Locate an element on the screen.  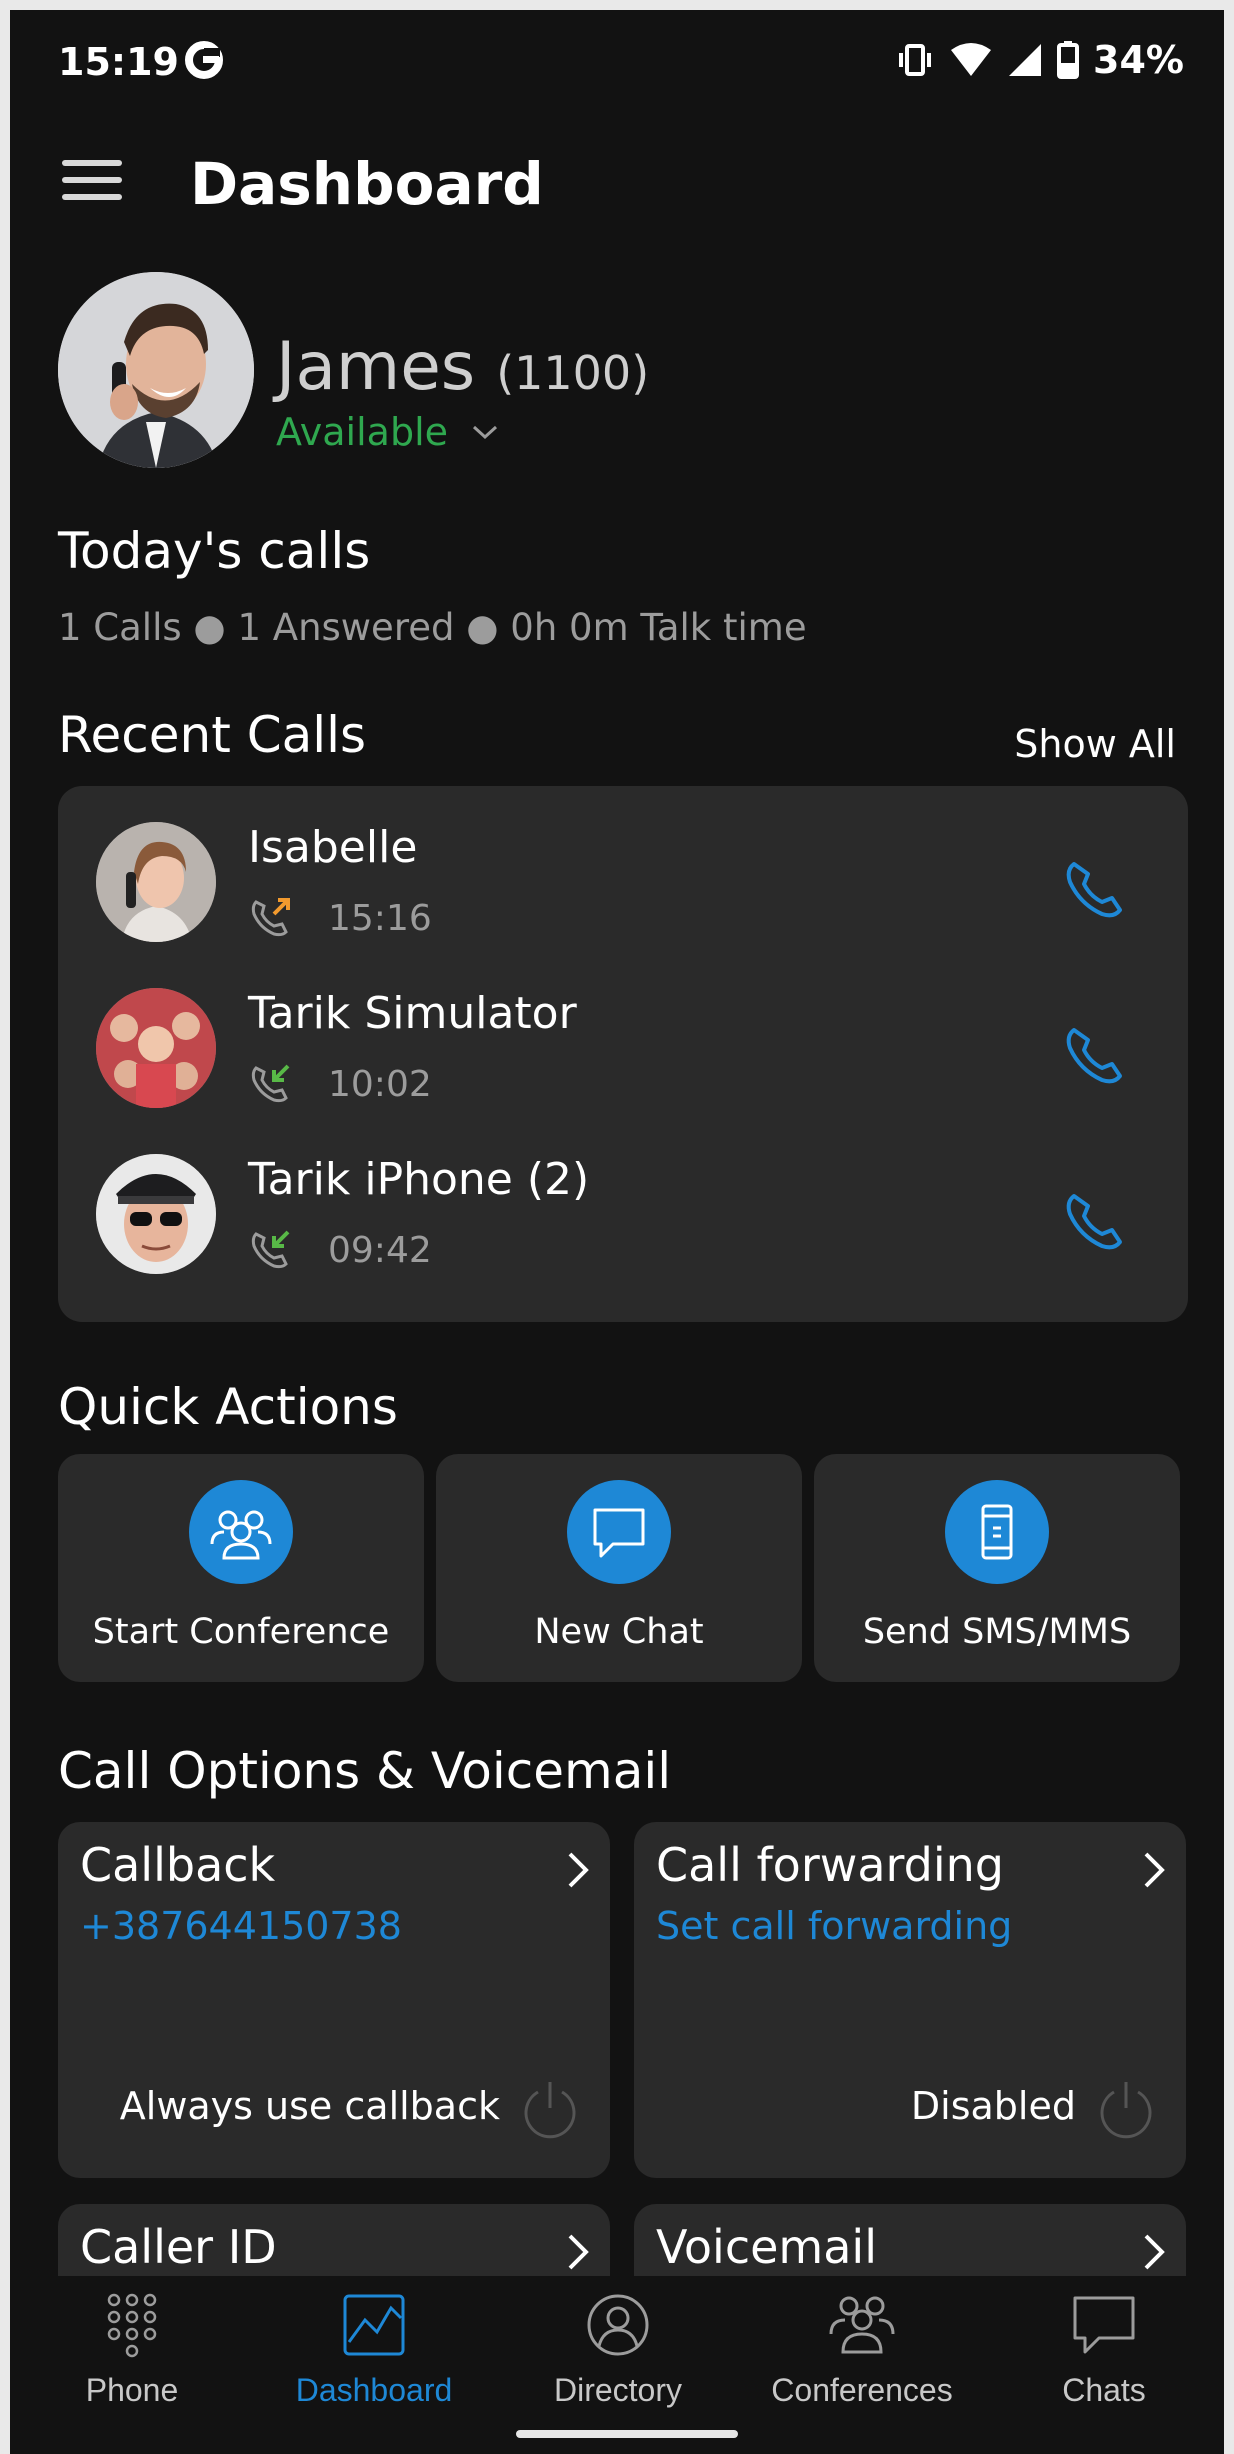
start-conference-label: Start Conference is located at coordinates (241, 1632).